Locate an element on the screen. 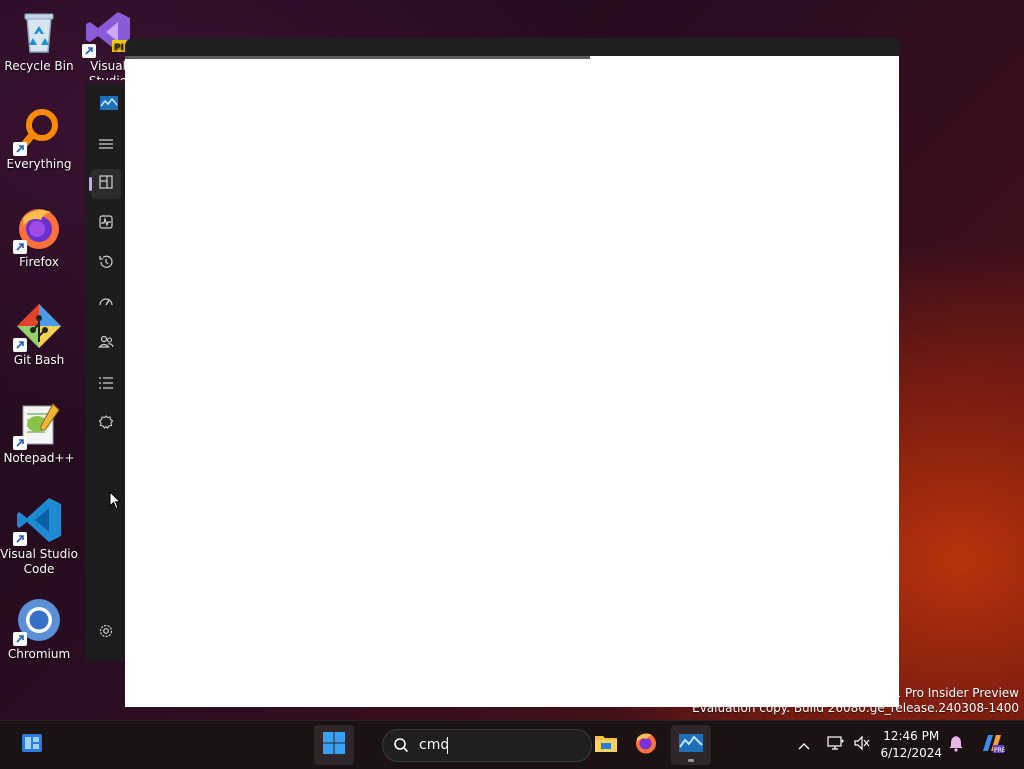 This screenshot has width=1024, height=769. copilot-icon: PRE is located at coordinates (992, 745).